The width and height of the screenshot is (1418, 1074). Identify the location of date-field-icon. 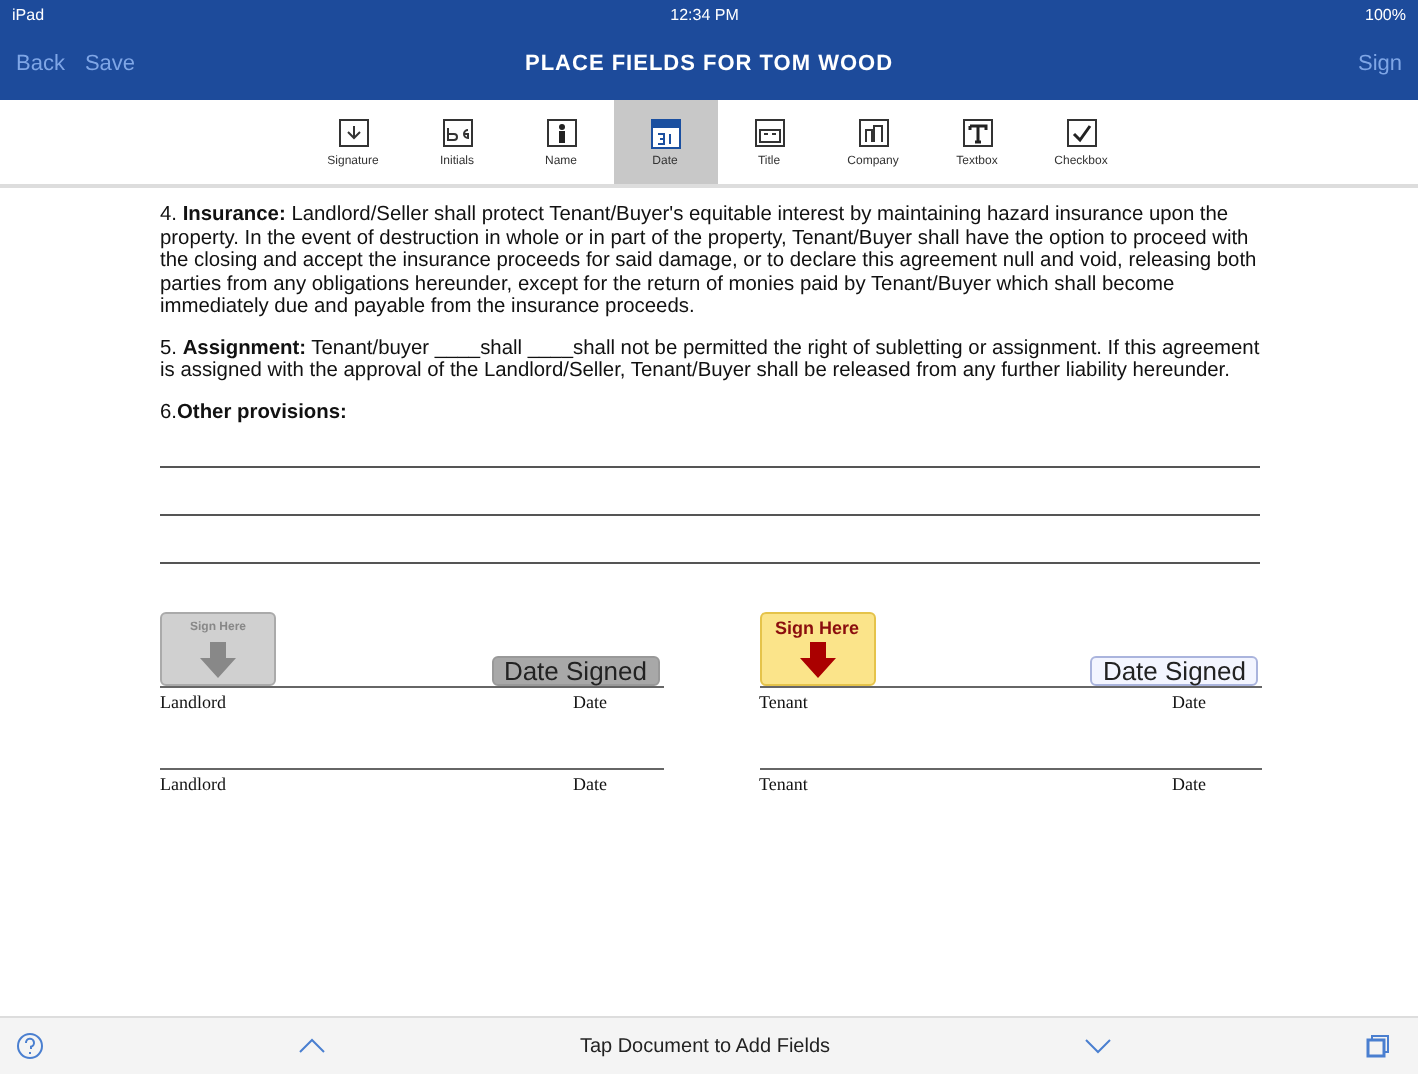
(665, 134).